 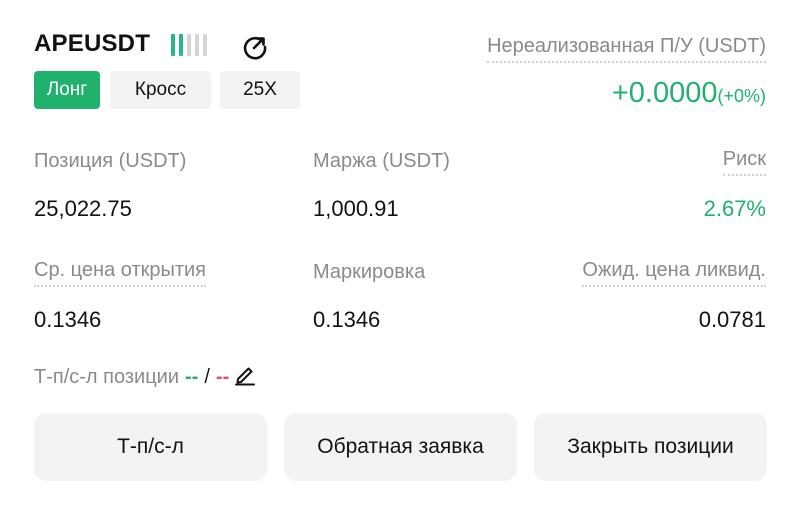 I want to click on share-icon, so click(x=255, y=47).